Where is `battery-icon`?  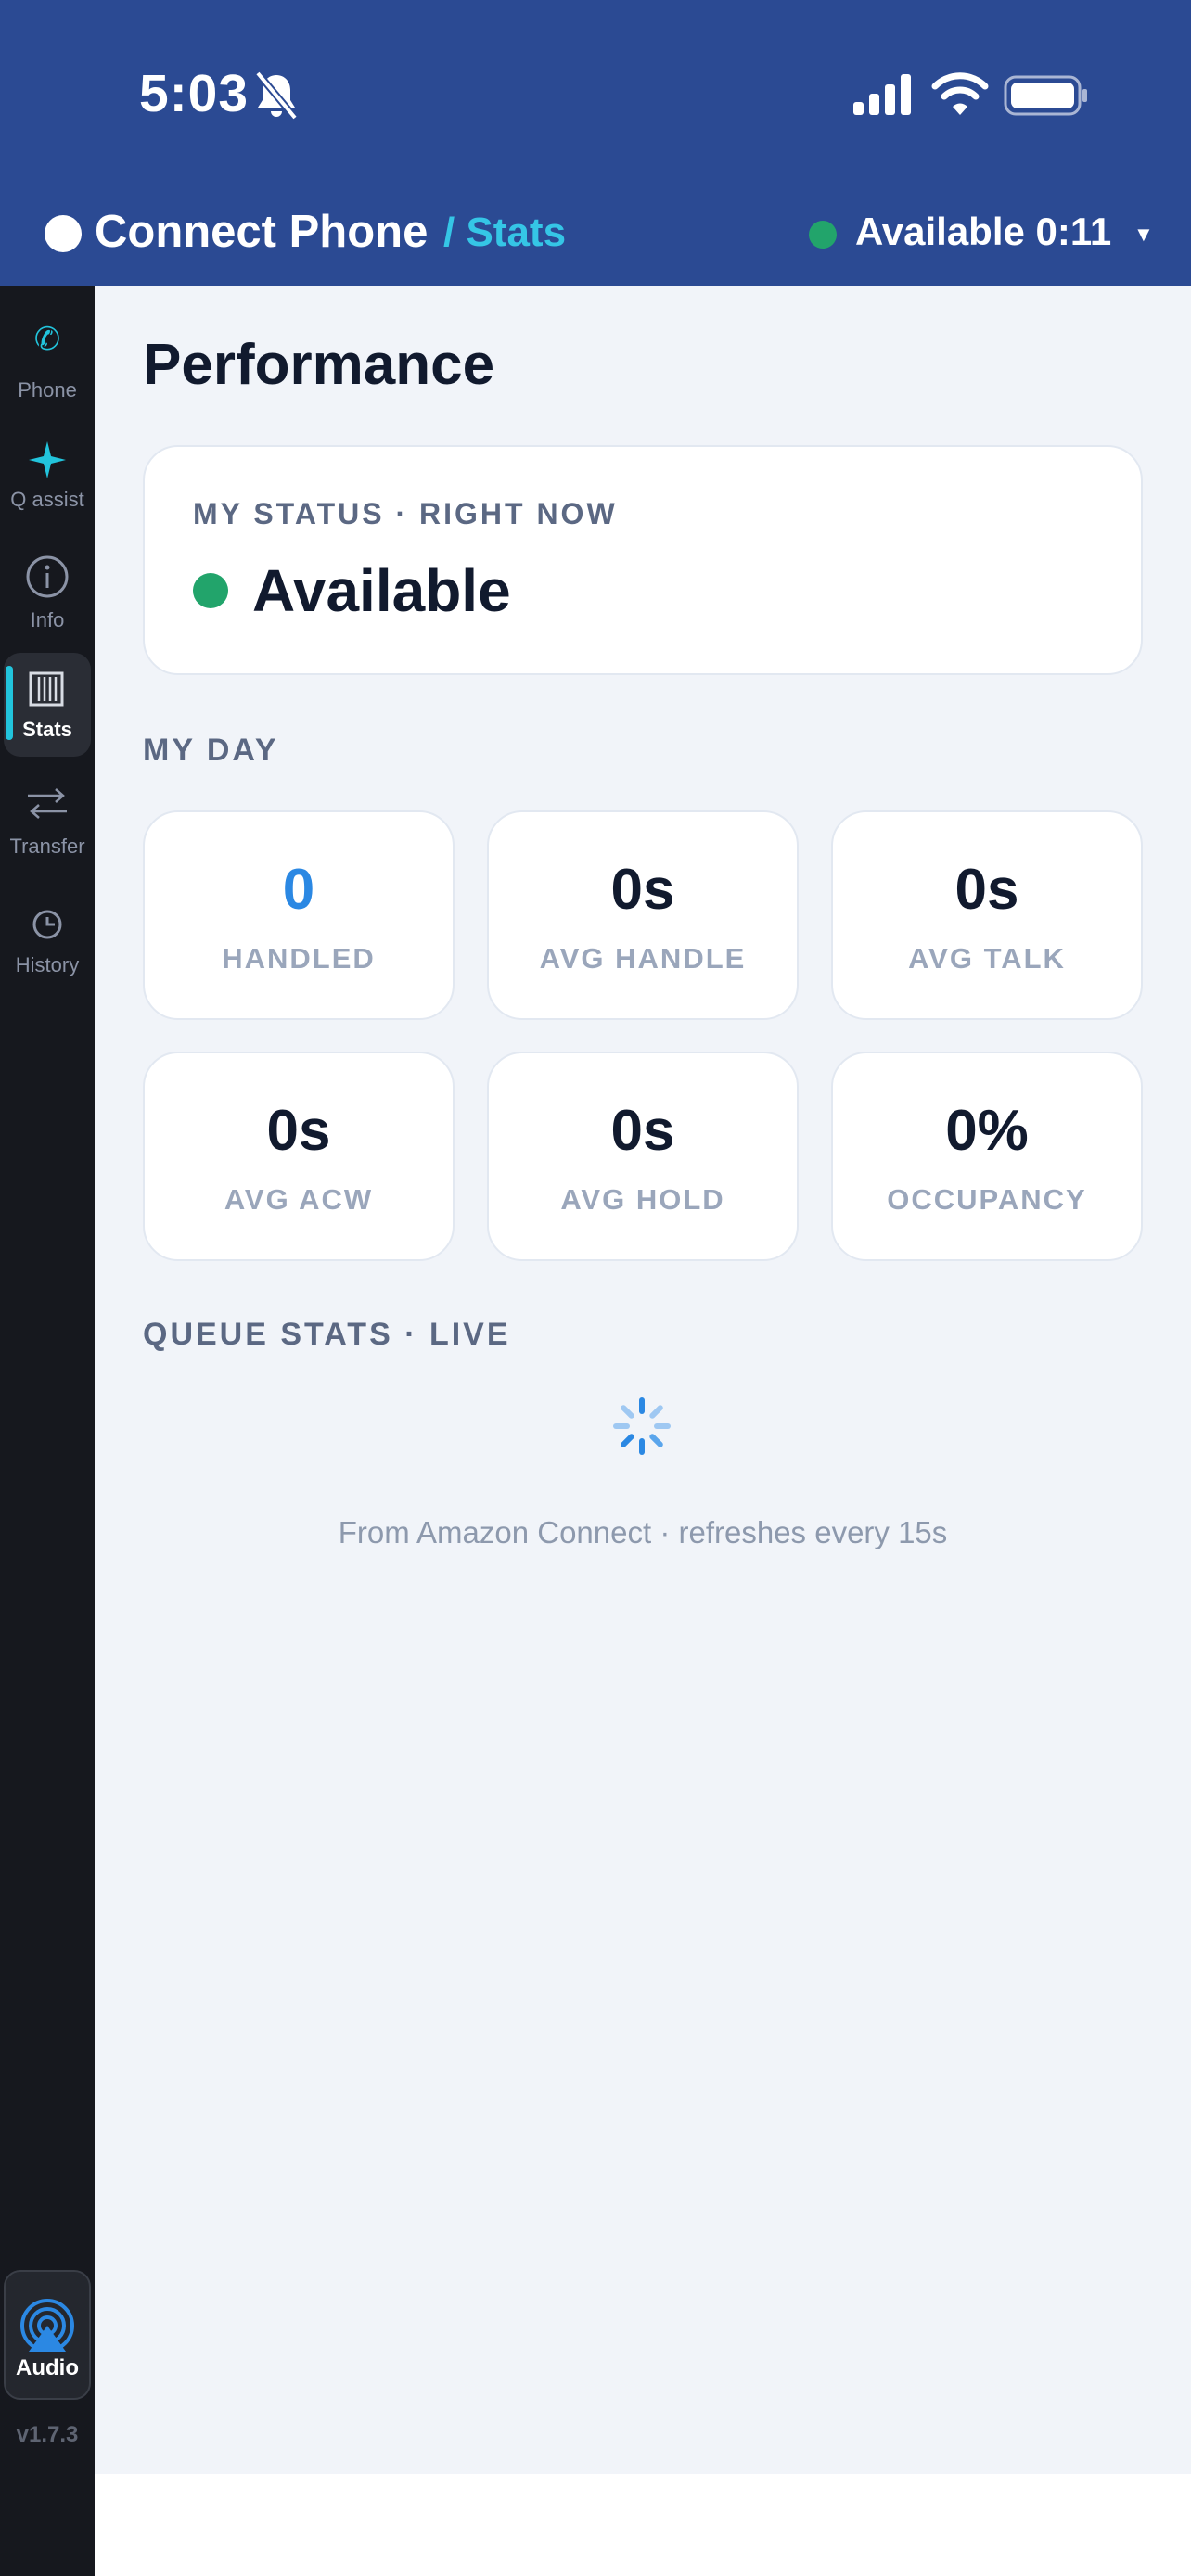 battery-icon is located at coordinates (1045, 95).